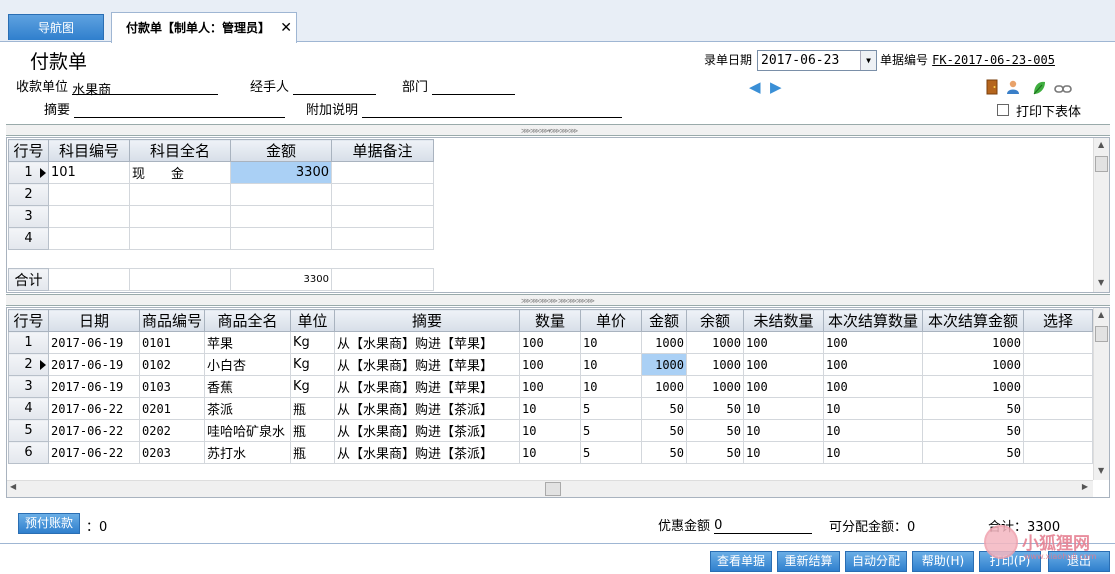 The height and width of the screenshot is (574, 1115). Describe the element at coordinates (492, 110) in the screenshot. I see `remark-input` at that location.